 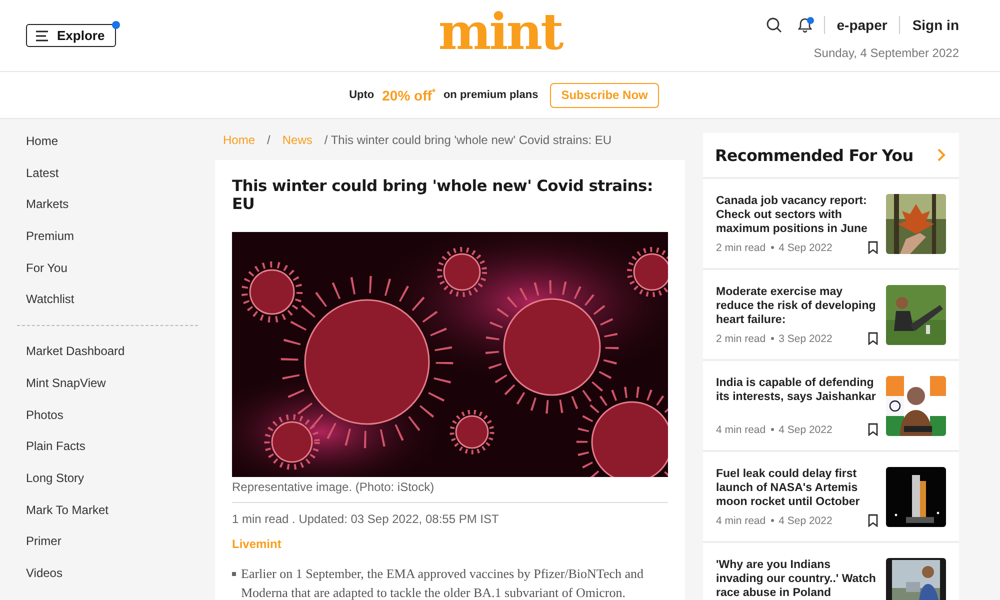 What do you see at coordinates (886, 53) in the screenshot?
I see `date-text: Sunday, 4 September 2022` at bounding box center [886, 53].